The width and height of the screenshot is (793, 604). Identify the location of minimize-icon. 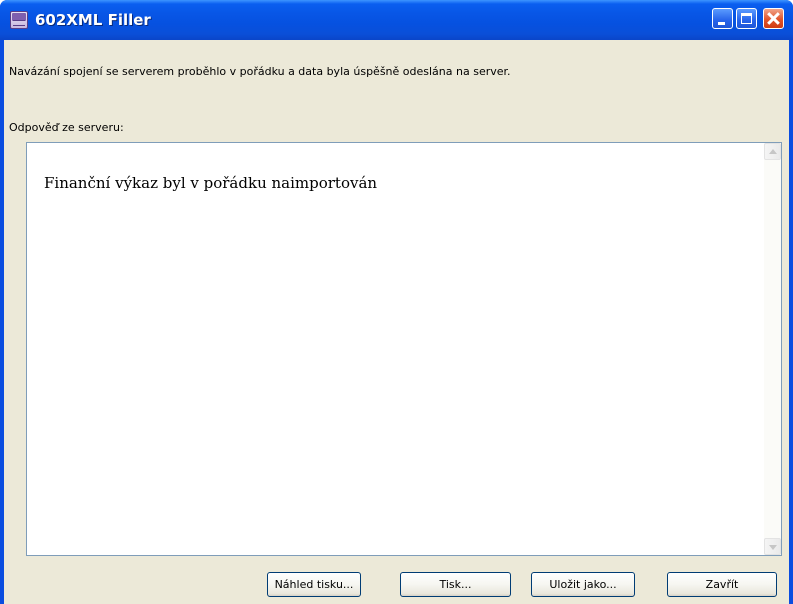
(721, 23).